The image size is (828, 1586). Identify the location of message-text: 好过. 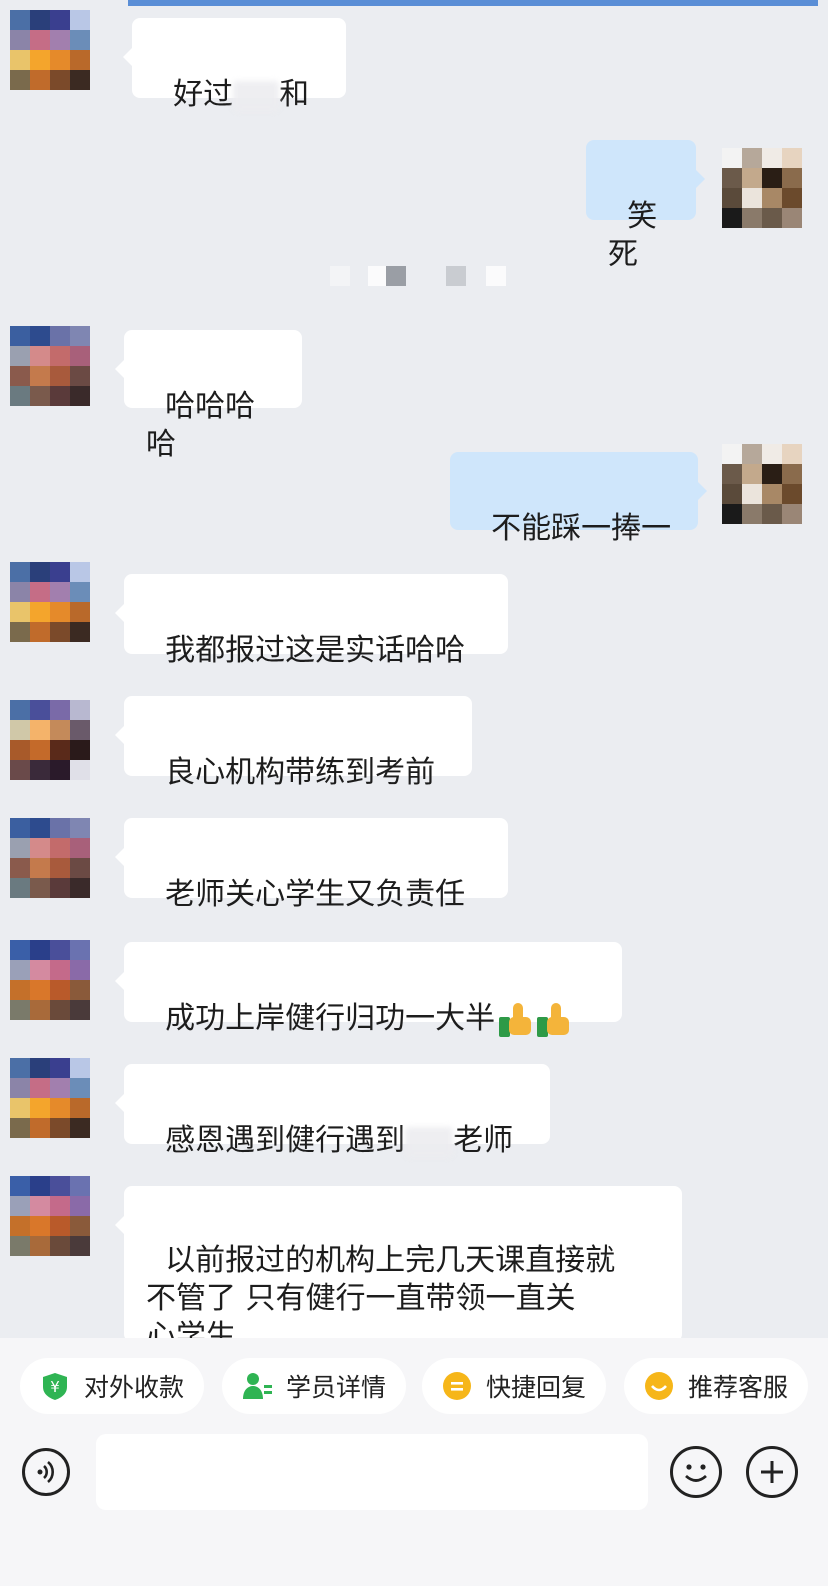
(203, 94).